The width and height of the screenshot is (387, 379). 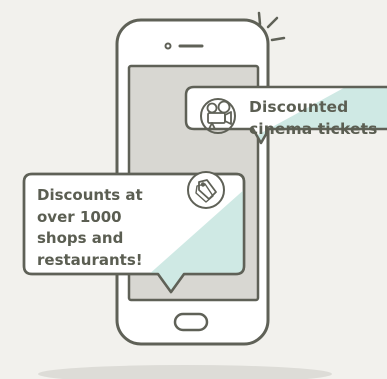 What do you see at coordinates (80, 238) in the screenshot?
I see `callout-shops-line: shops and` at bounding box center [80, 238].